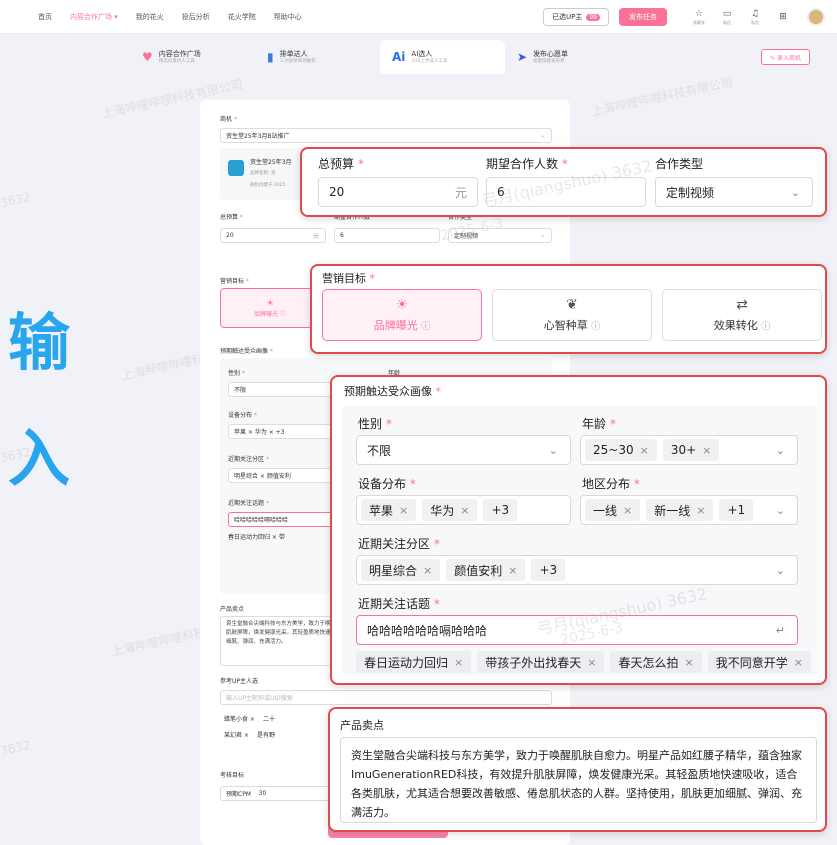  I want to click on send-icon: ➤, so click(522, 57).